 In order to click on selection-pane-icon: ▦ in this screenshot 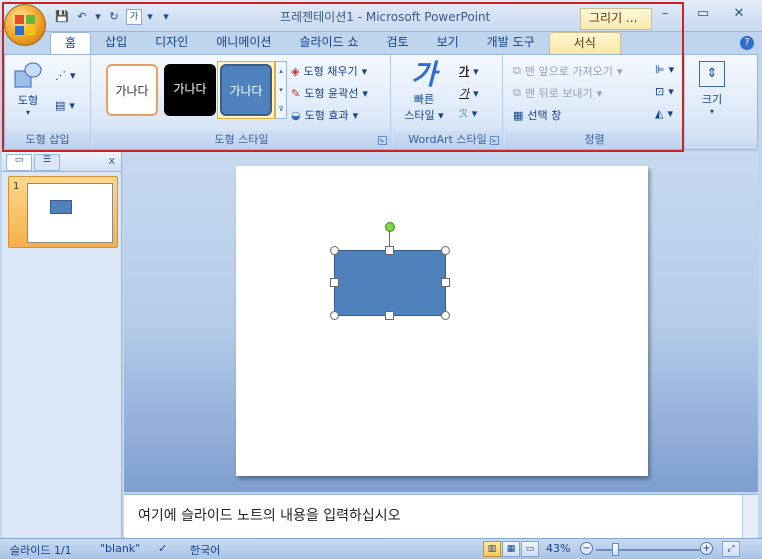, I will do `click(518, 115)`.